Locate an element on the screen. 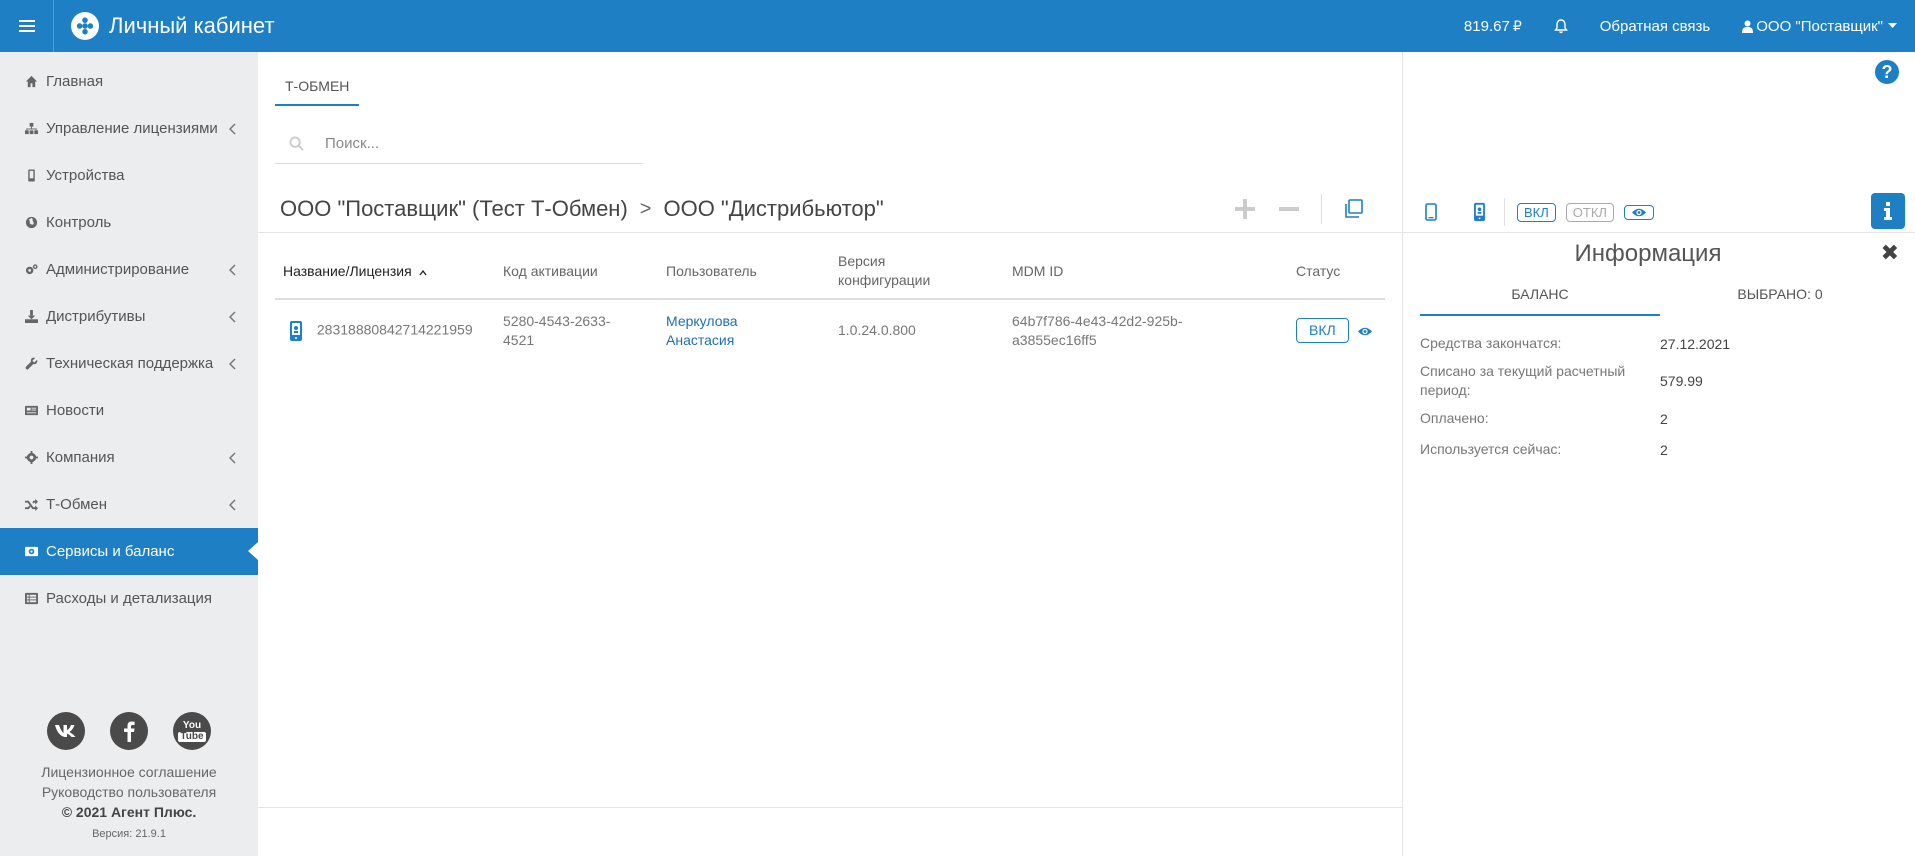 This screenshot has height=856, width=1915. facebook-icon is located at coordinates (129, 731).